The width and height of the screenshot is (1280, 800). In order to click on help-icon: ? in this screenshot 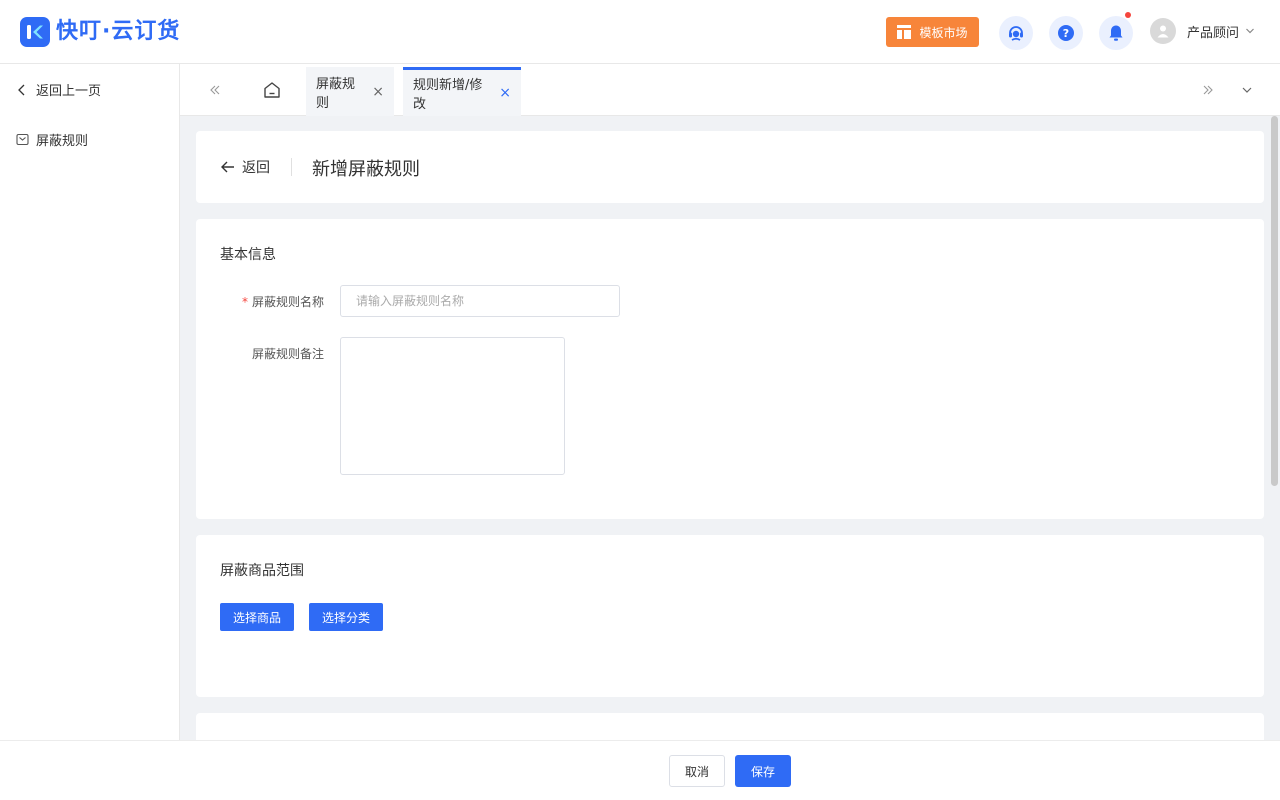, I will do `click(1066, 33)`.